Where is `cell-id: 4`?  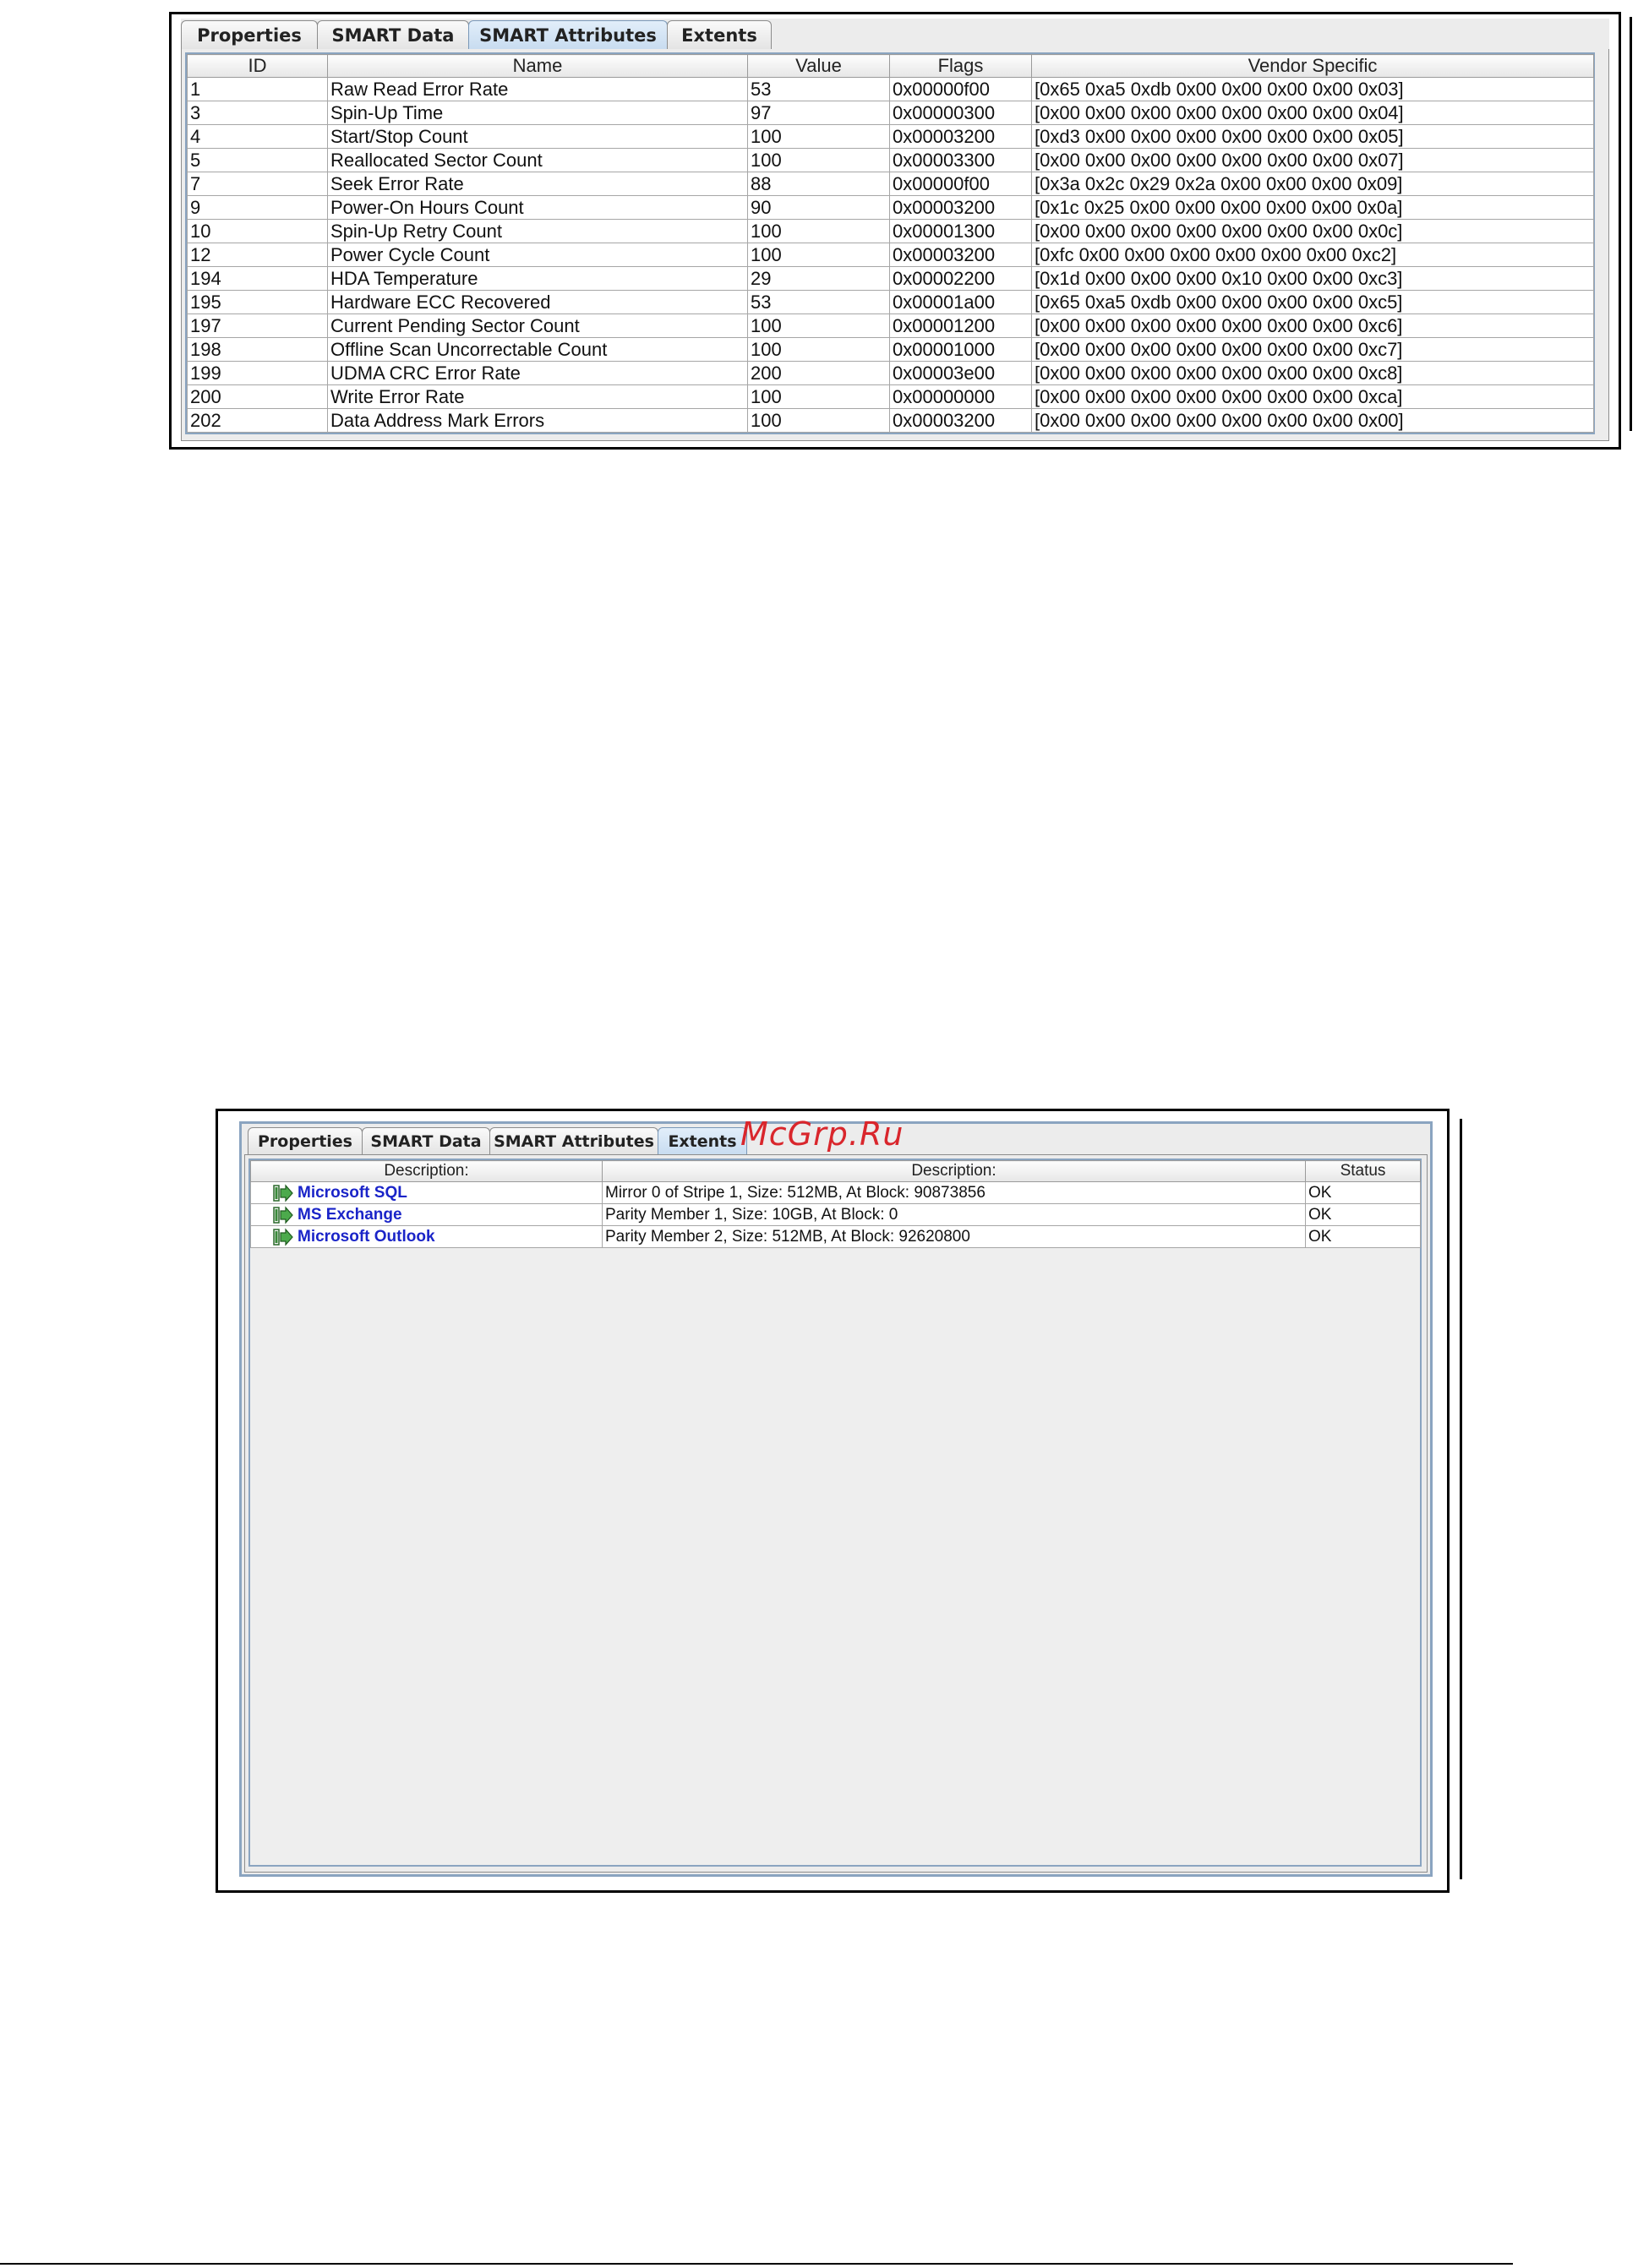 cell-id: 4 is located at coordinates (257, 136).